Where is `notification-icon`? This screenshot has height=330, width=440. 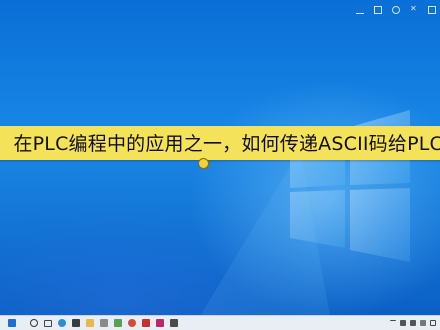
notification-icon is located at coordinates (433, 323).